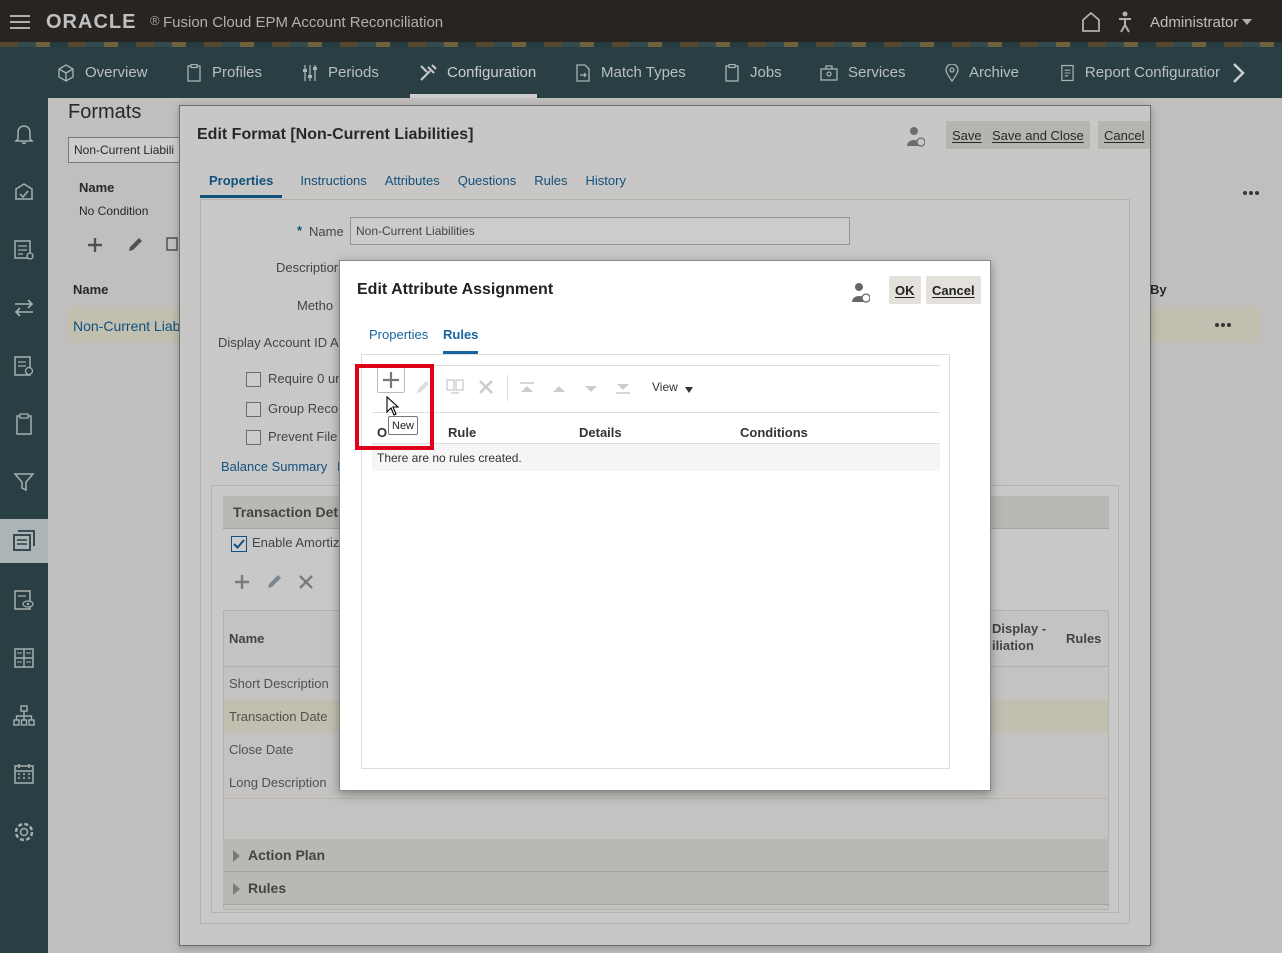 The image size is (1282, 953). Describe the element at coordinates (507, 388) in the screenshot. I see `toolbar-separator` at that location.